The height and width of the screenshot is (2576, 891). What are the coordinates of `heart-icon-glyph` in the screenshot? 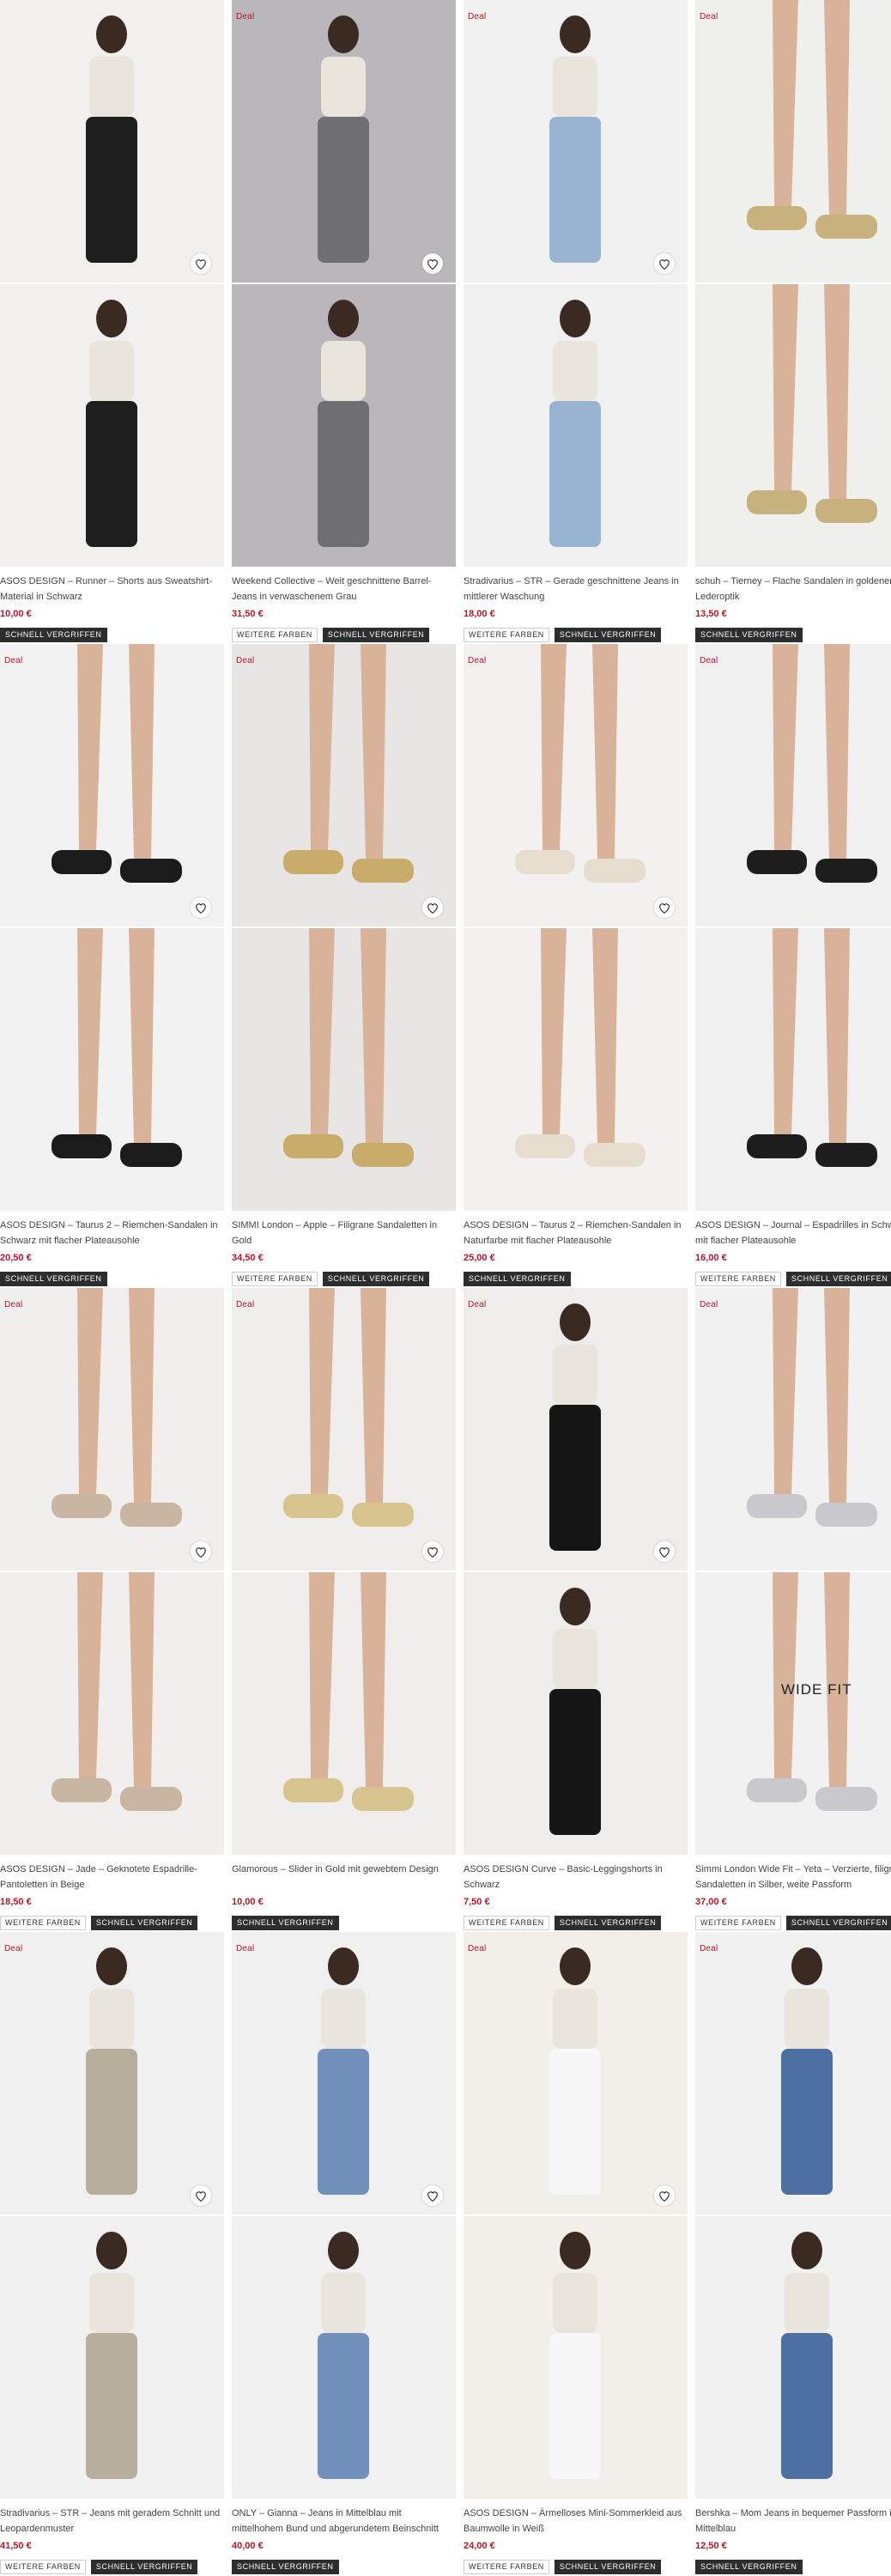 It's located at (433, 908).